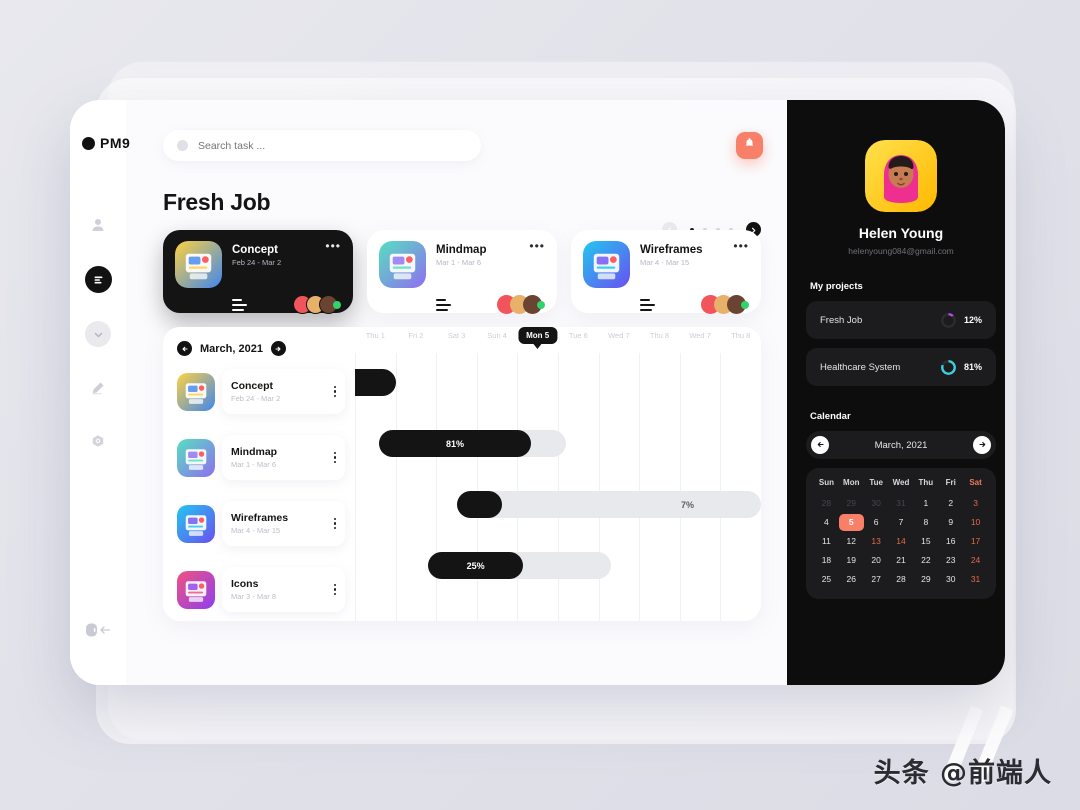  What do you see at coordinates (256, 530) in the screenshot?
I see `task-date-range: Mar 4 - Mar 15` at bounding box center [256, 530].